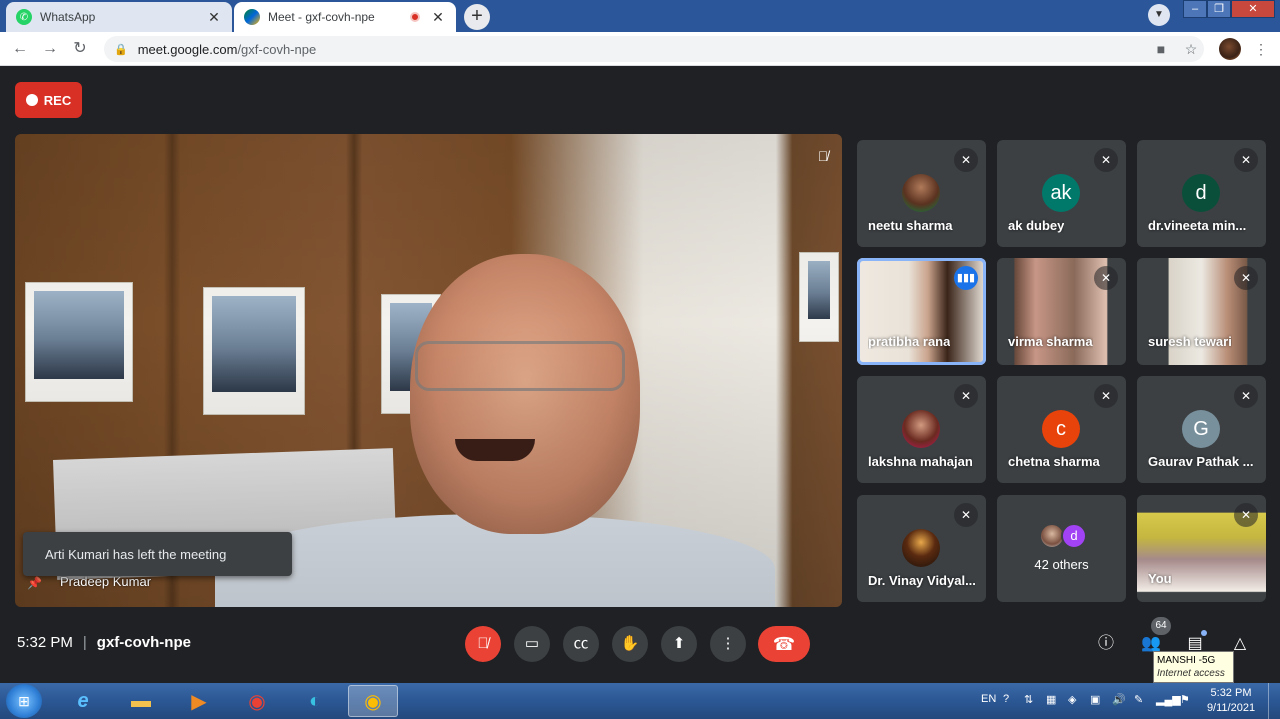  What do you see at coordinates (1230, 49) in the screenshot?
I see `profile-avatar` at bounding box center [1230, 49].